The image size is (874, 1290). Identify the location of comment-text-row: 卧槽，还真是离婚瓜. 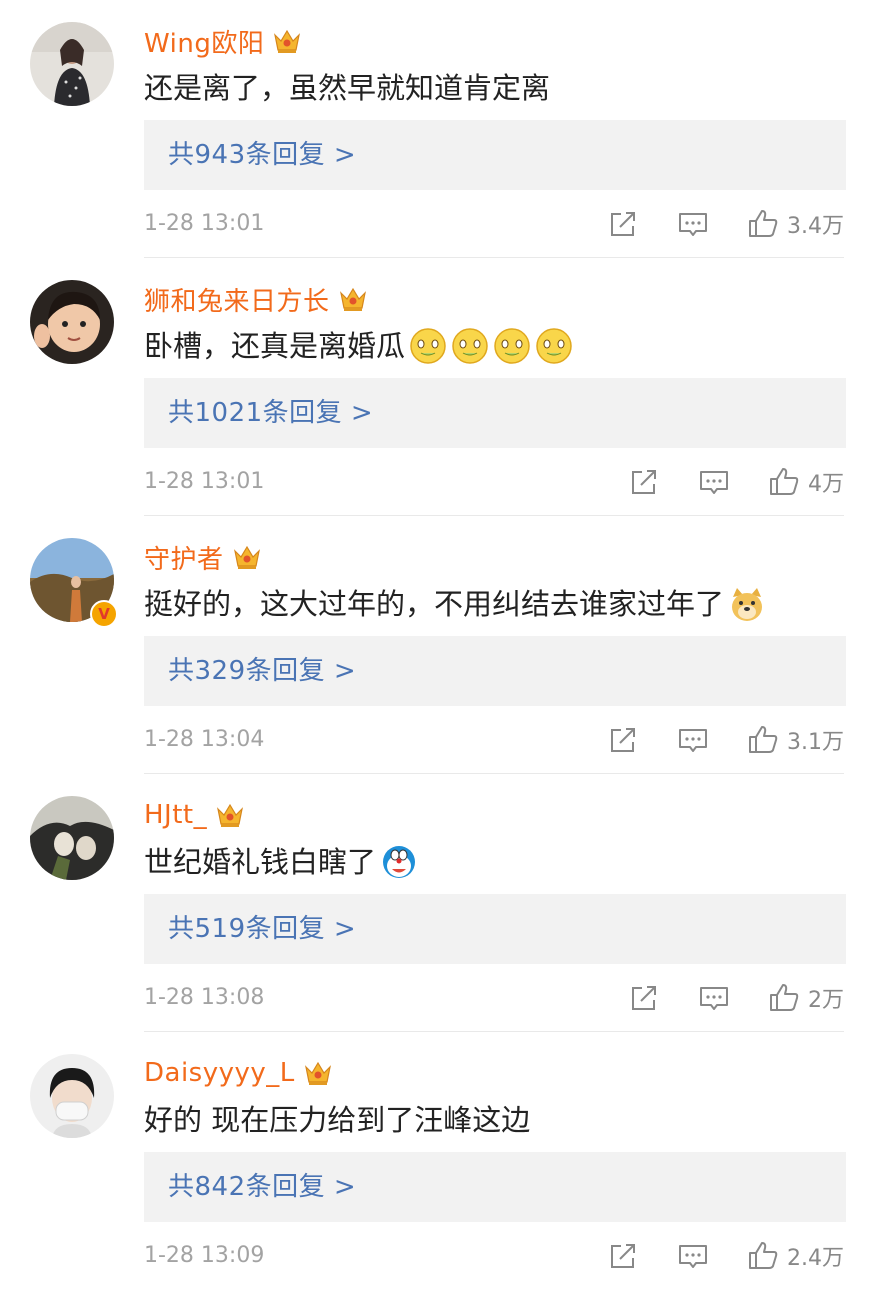
(494, 346).